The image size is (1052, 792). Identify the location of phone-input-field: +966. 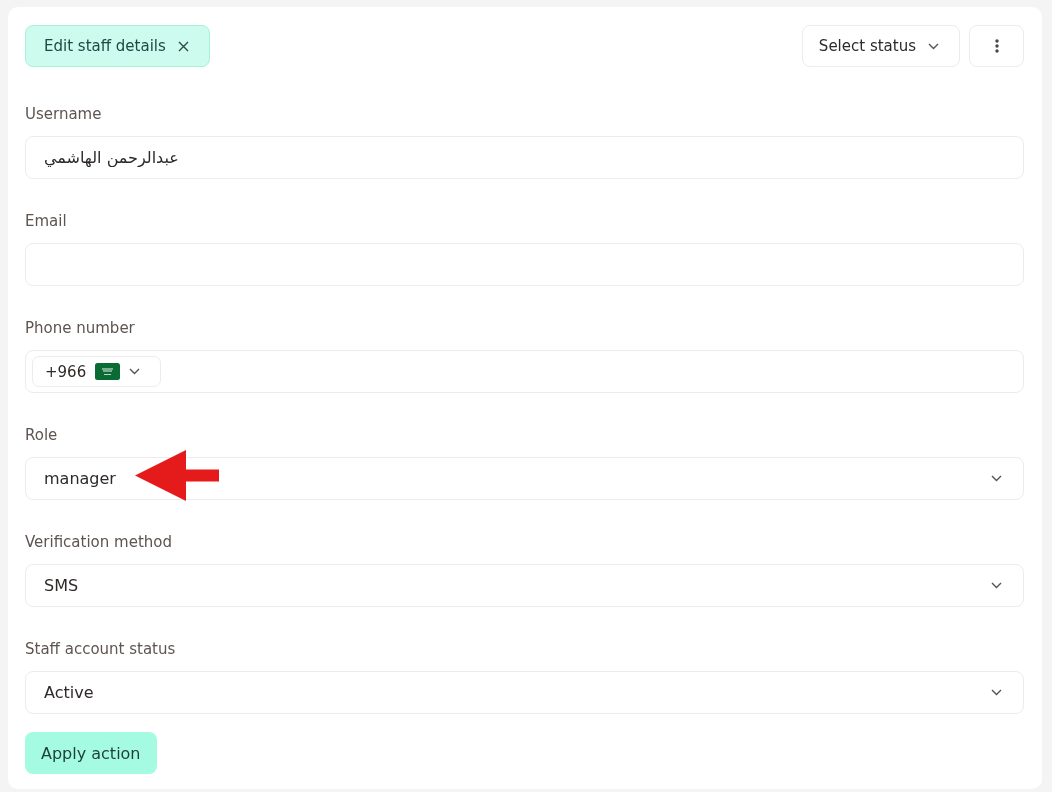
(524, 371).